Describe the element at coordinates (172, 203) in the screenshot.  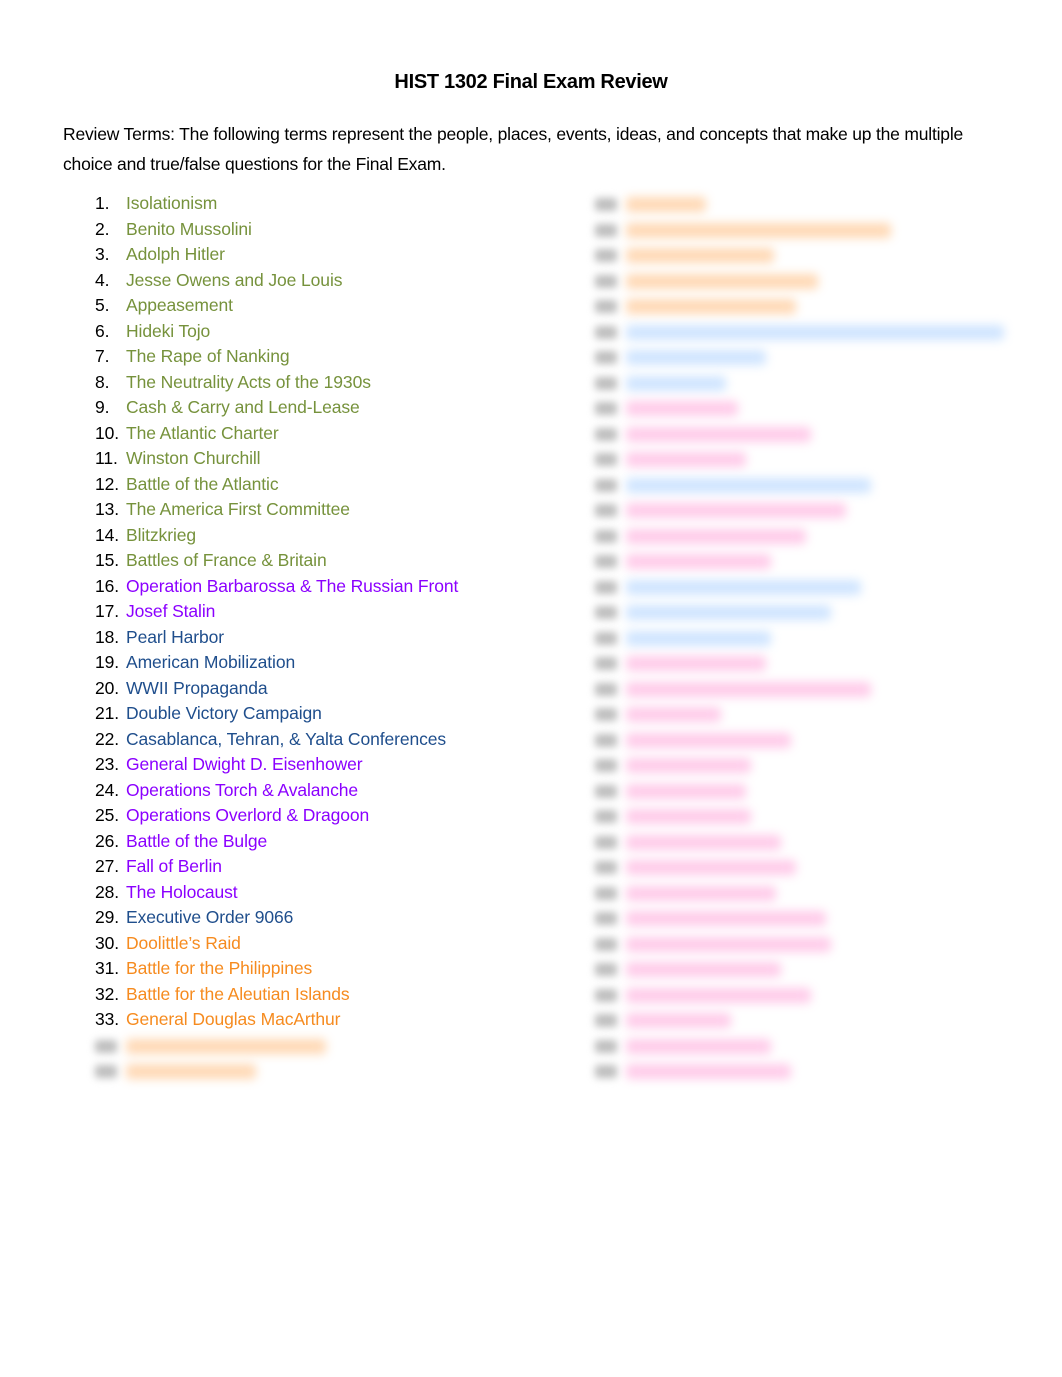
I see `term-label: Isolationism` at that location.